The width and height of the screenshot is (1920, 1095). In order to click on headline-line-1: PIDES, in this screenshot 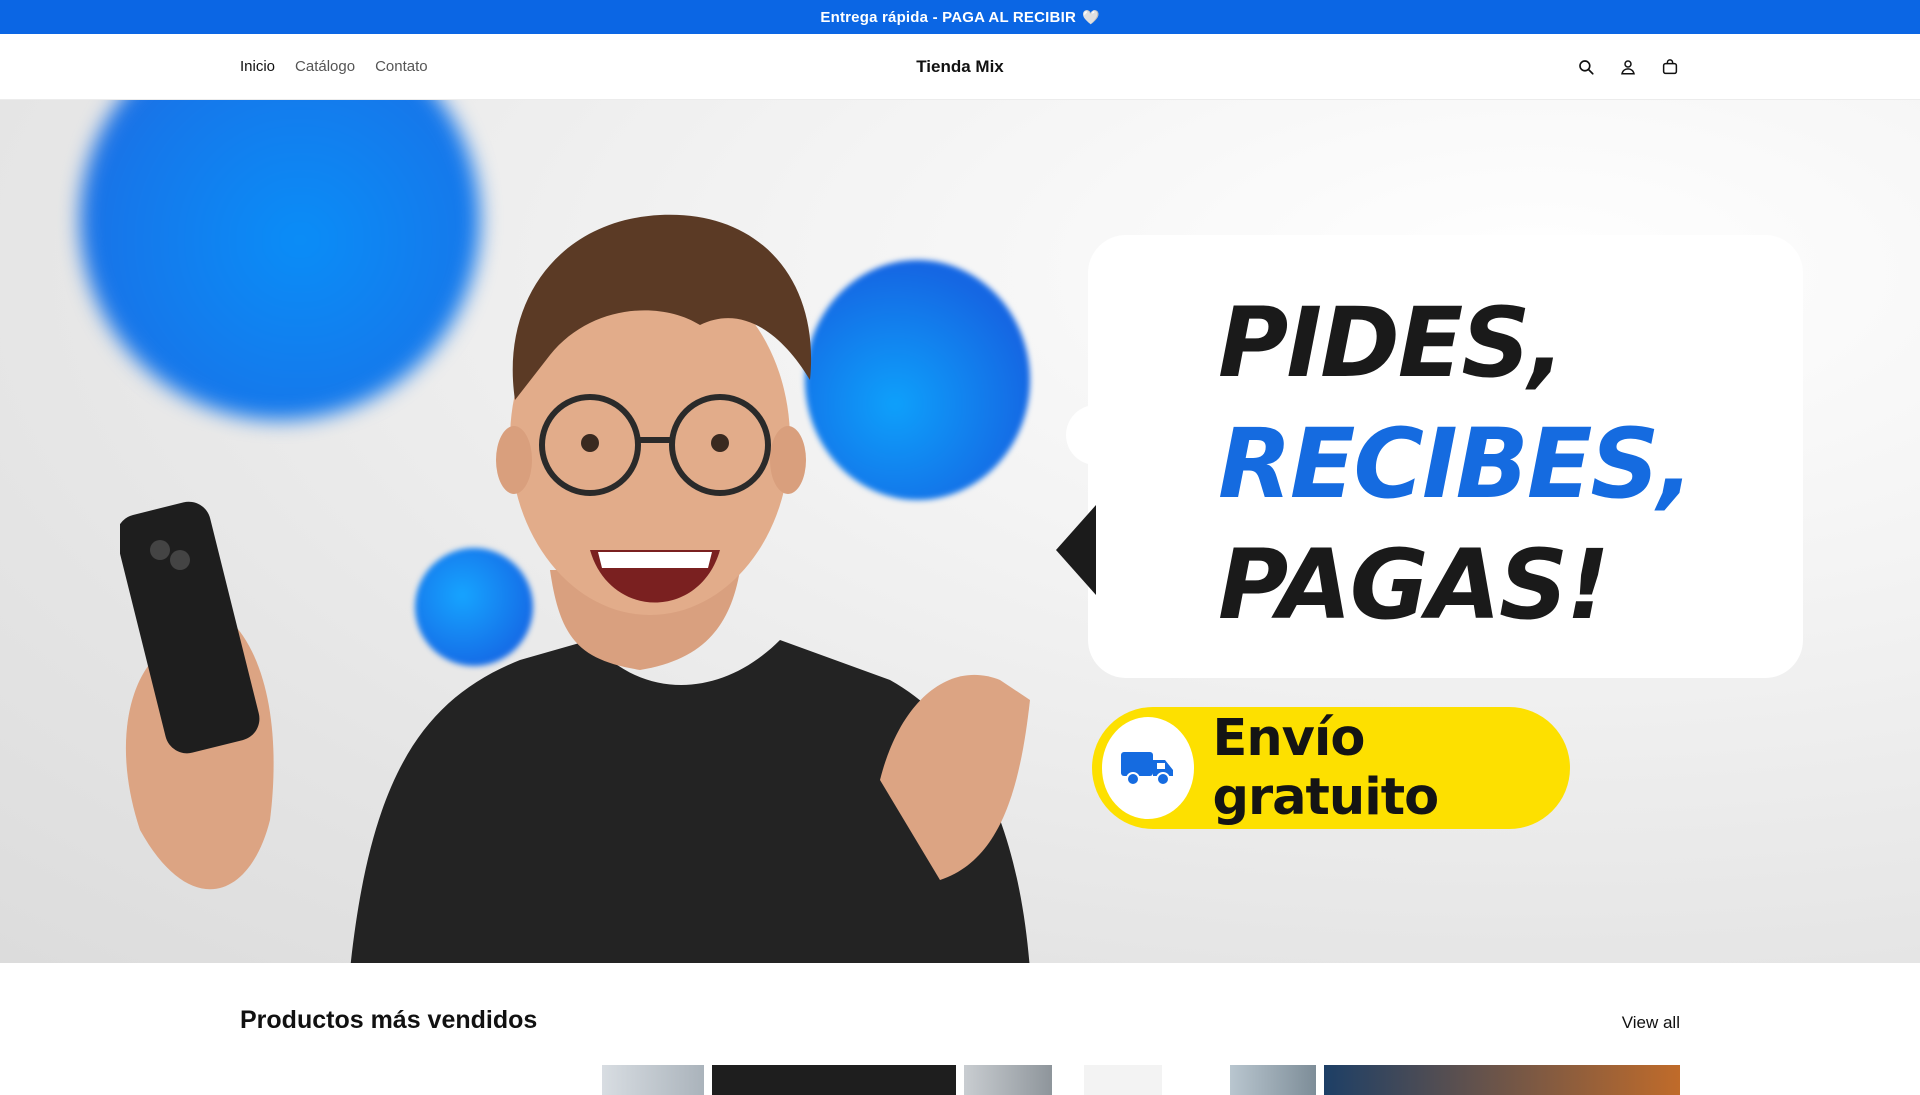, I will do `click(1391, 343)`.